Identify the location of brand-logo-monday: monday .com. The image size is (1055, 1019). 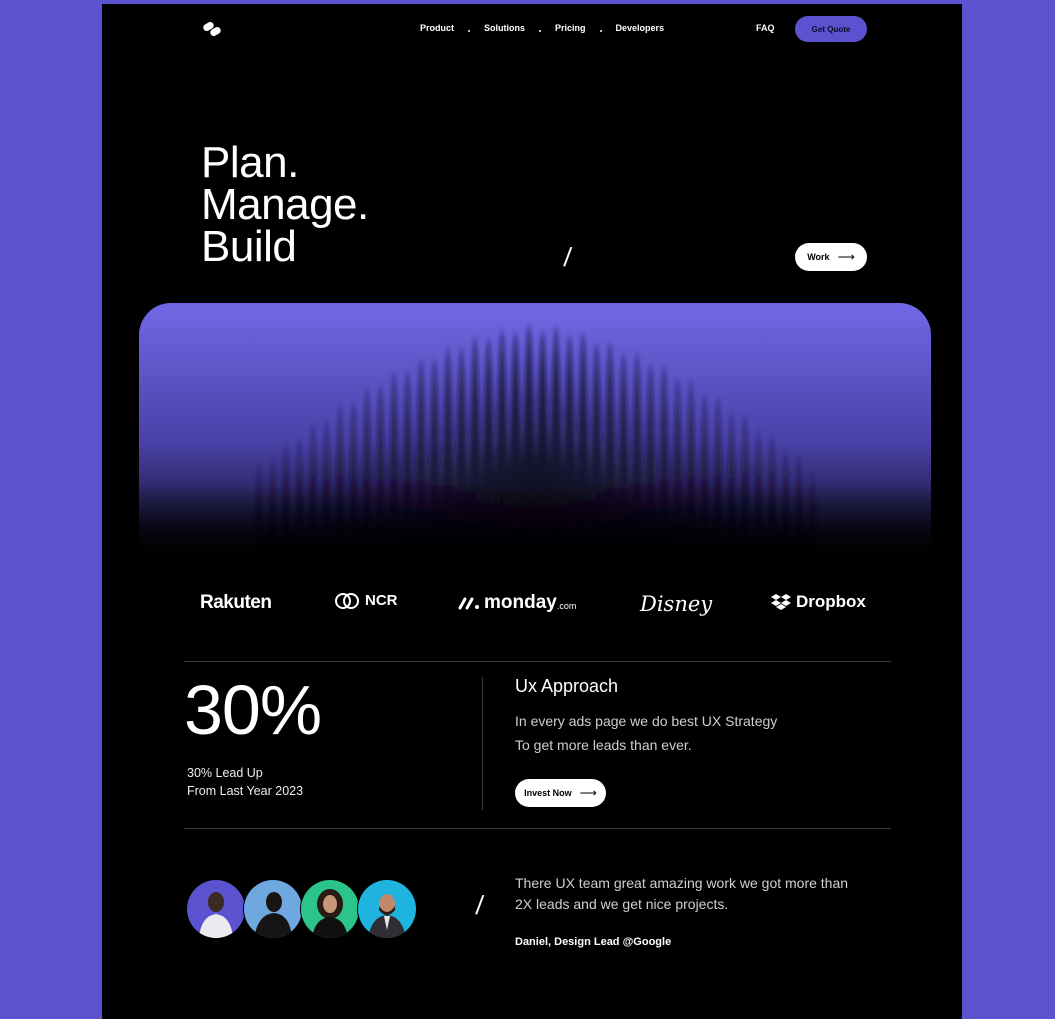
(517, 603).